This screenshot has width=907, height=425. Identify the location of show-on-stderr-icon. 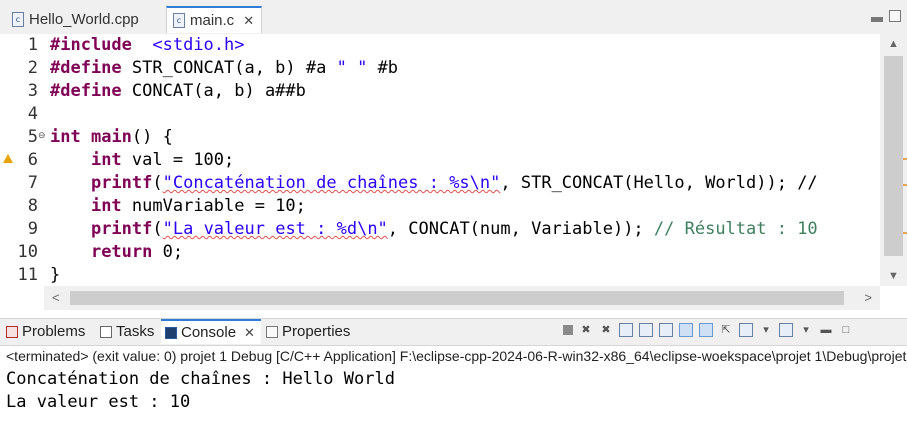
(706, 330).